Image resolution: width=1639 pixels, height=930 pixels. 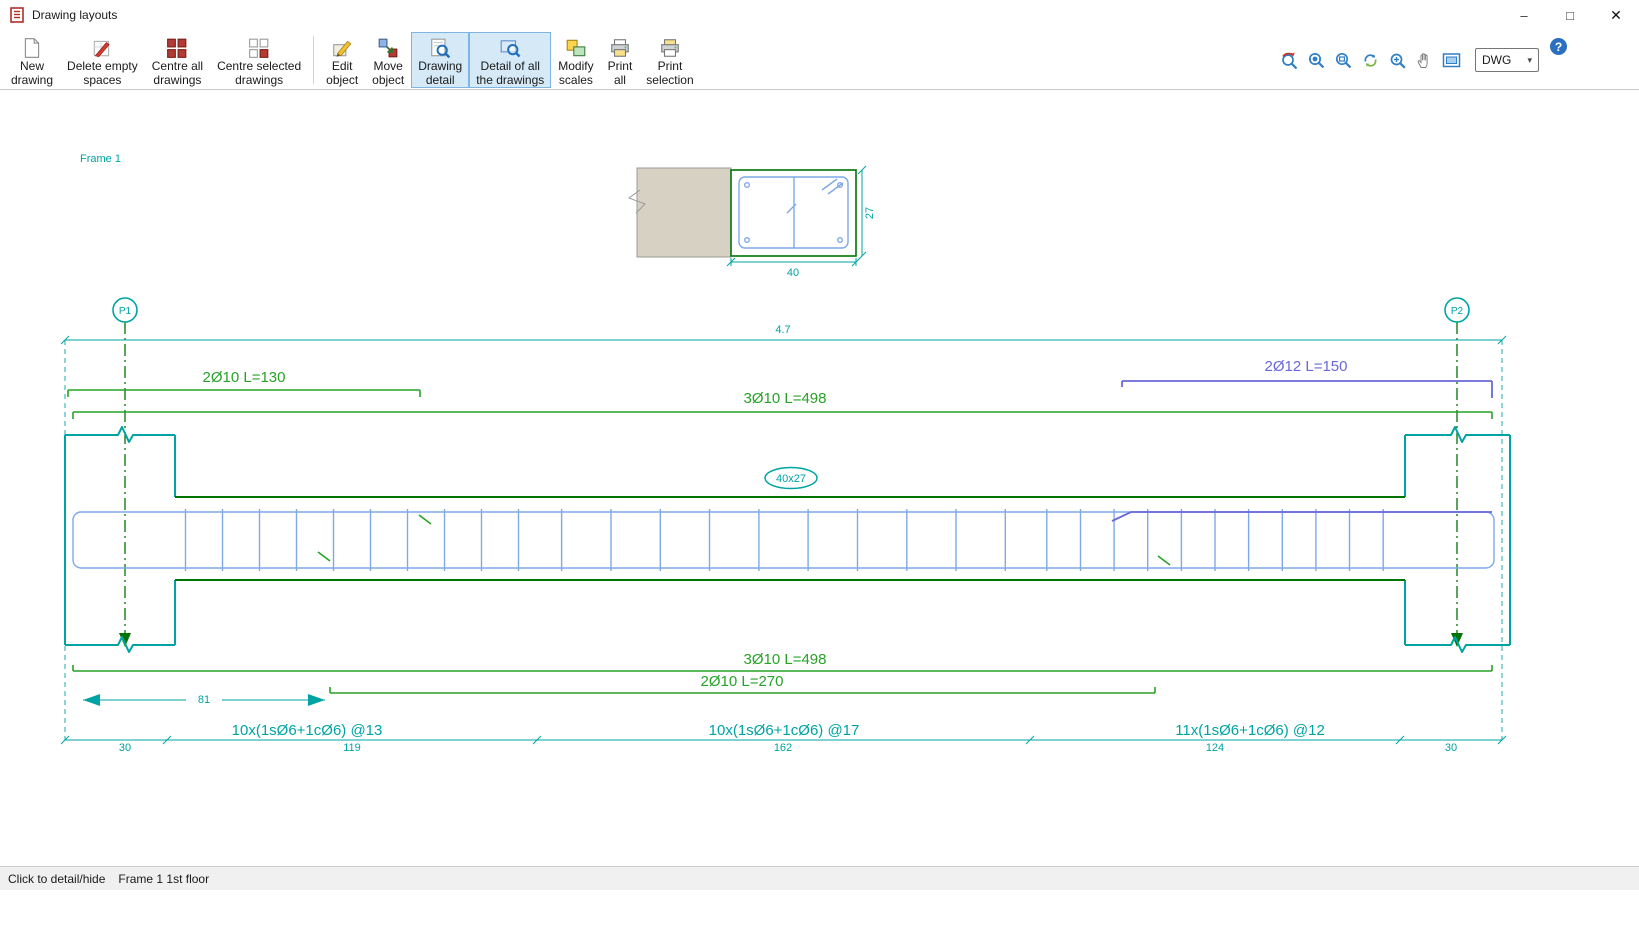 I want to click on toolbar-button-delete-empty-spaces: Delete empty spaces, so click(x=102, y=60).